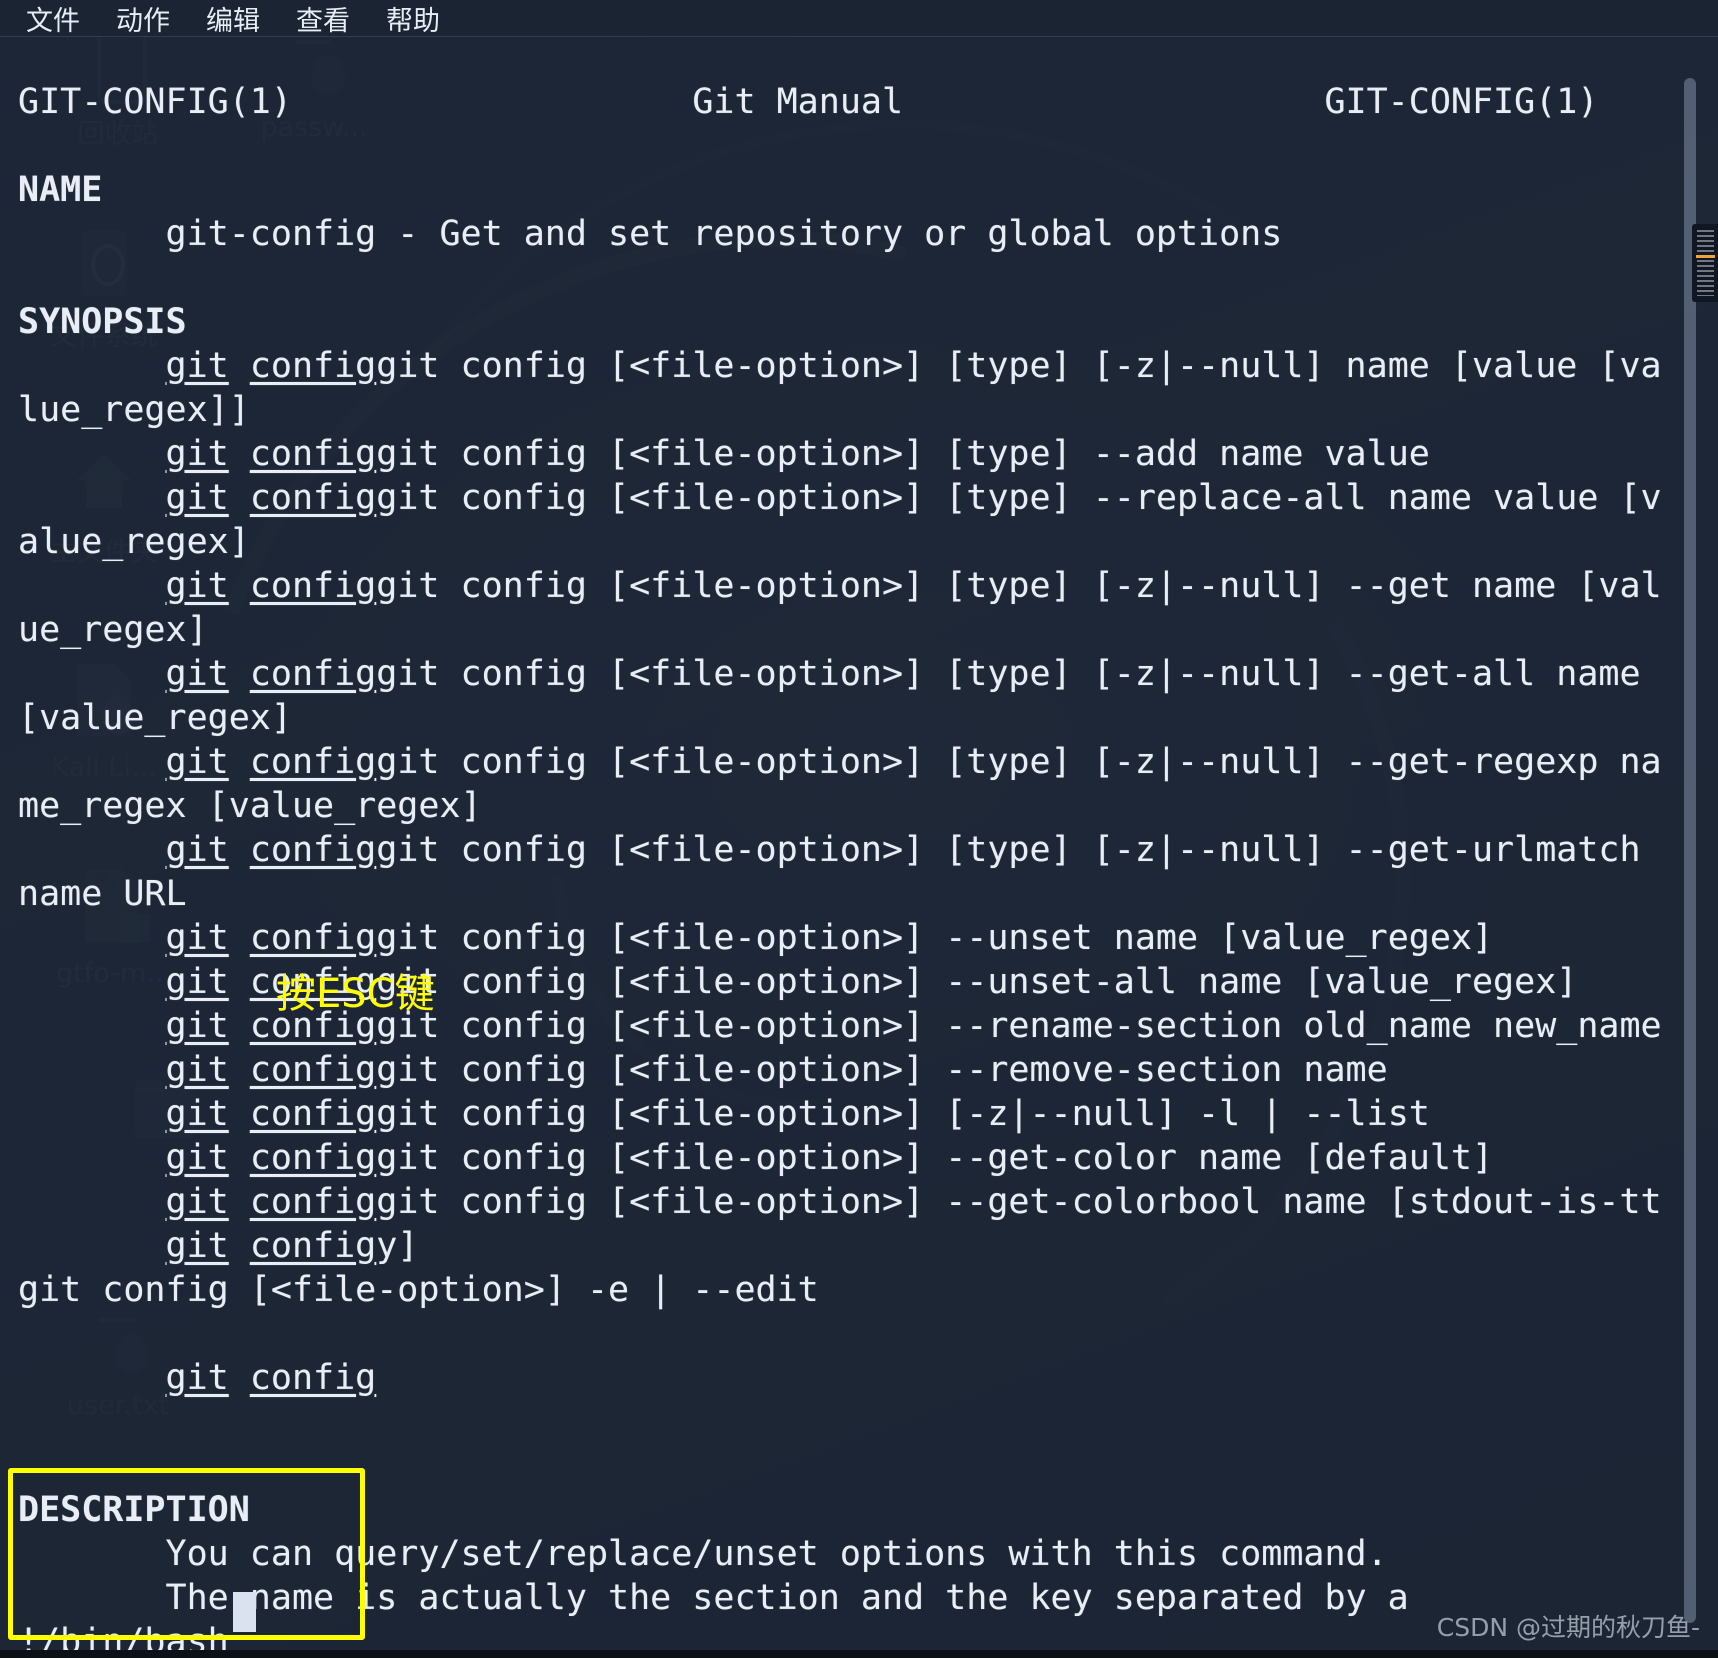 Image resolution: width=1718 pixels, height=1658 pixels. Describe the element at coordinates (397, 1246) in the screenshot. I see `synopsis-line: y]` at that location.